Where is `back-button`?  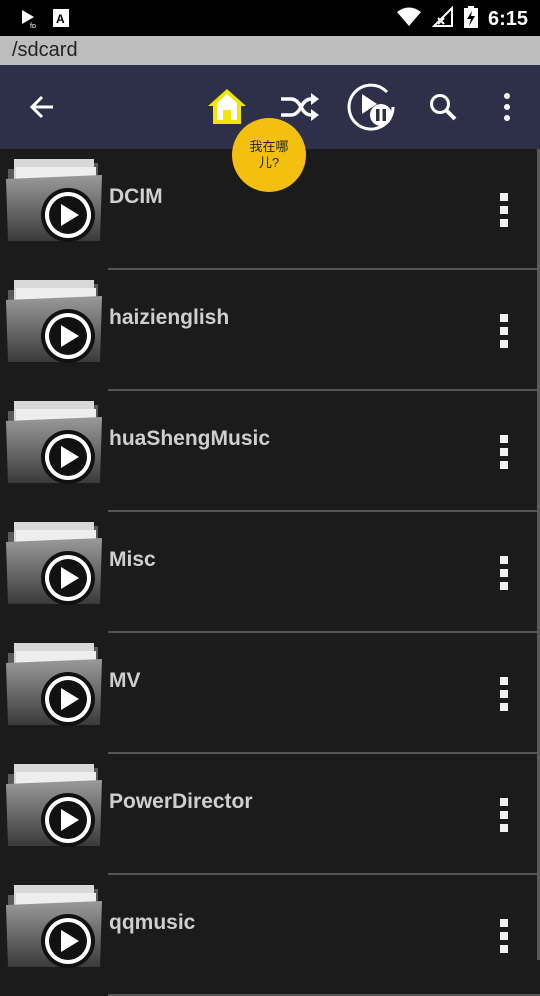 back-button is located at coordinates (42, 107).